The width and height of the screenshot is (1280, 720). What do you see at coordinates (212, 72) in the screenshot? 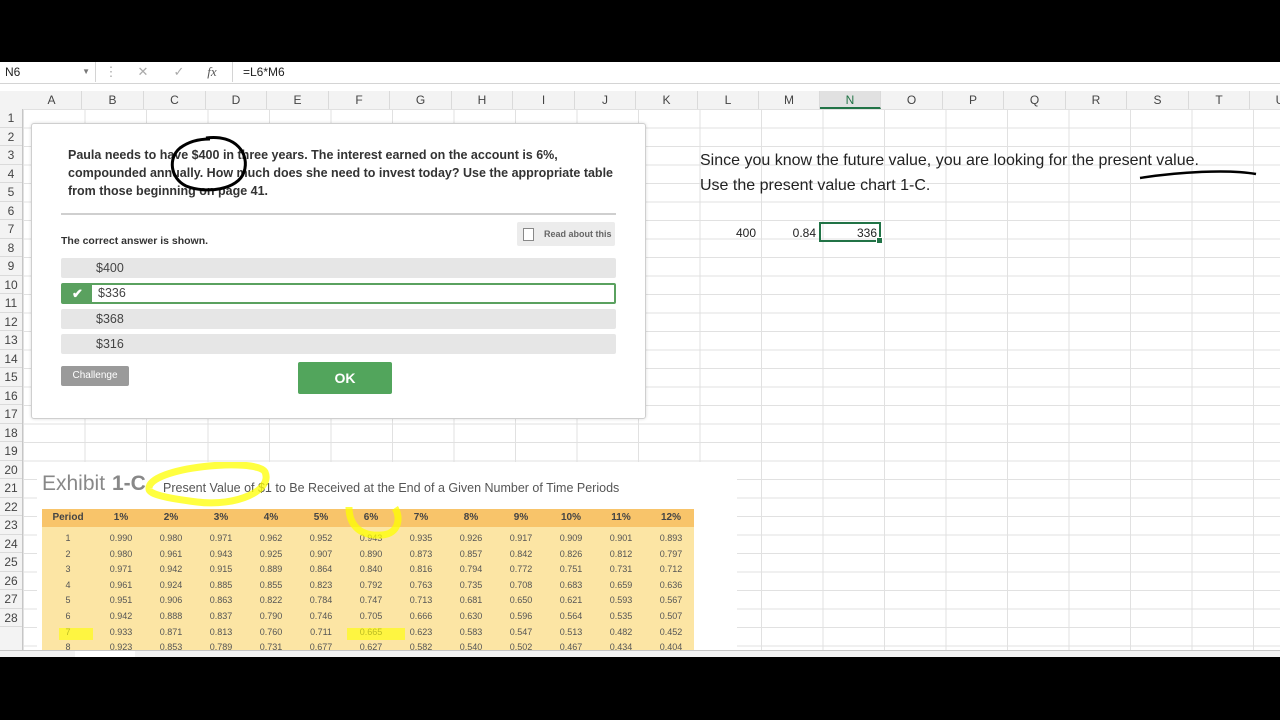
I see `fx-icon: fx` at bounding box center [212, 72].